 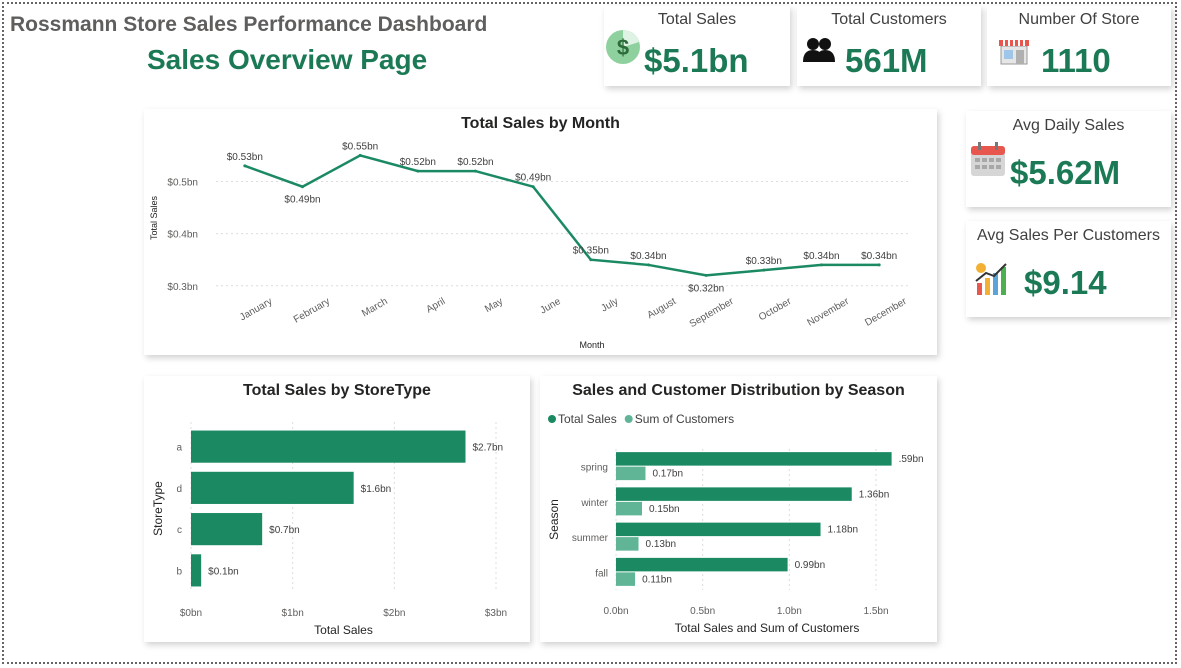 I want to click on y-axis-title: Season, so click(x=554, y=519).